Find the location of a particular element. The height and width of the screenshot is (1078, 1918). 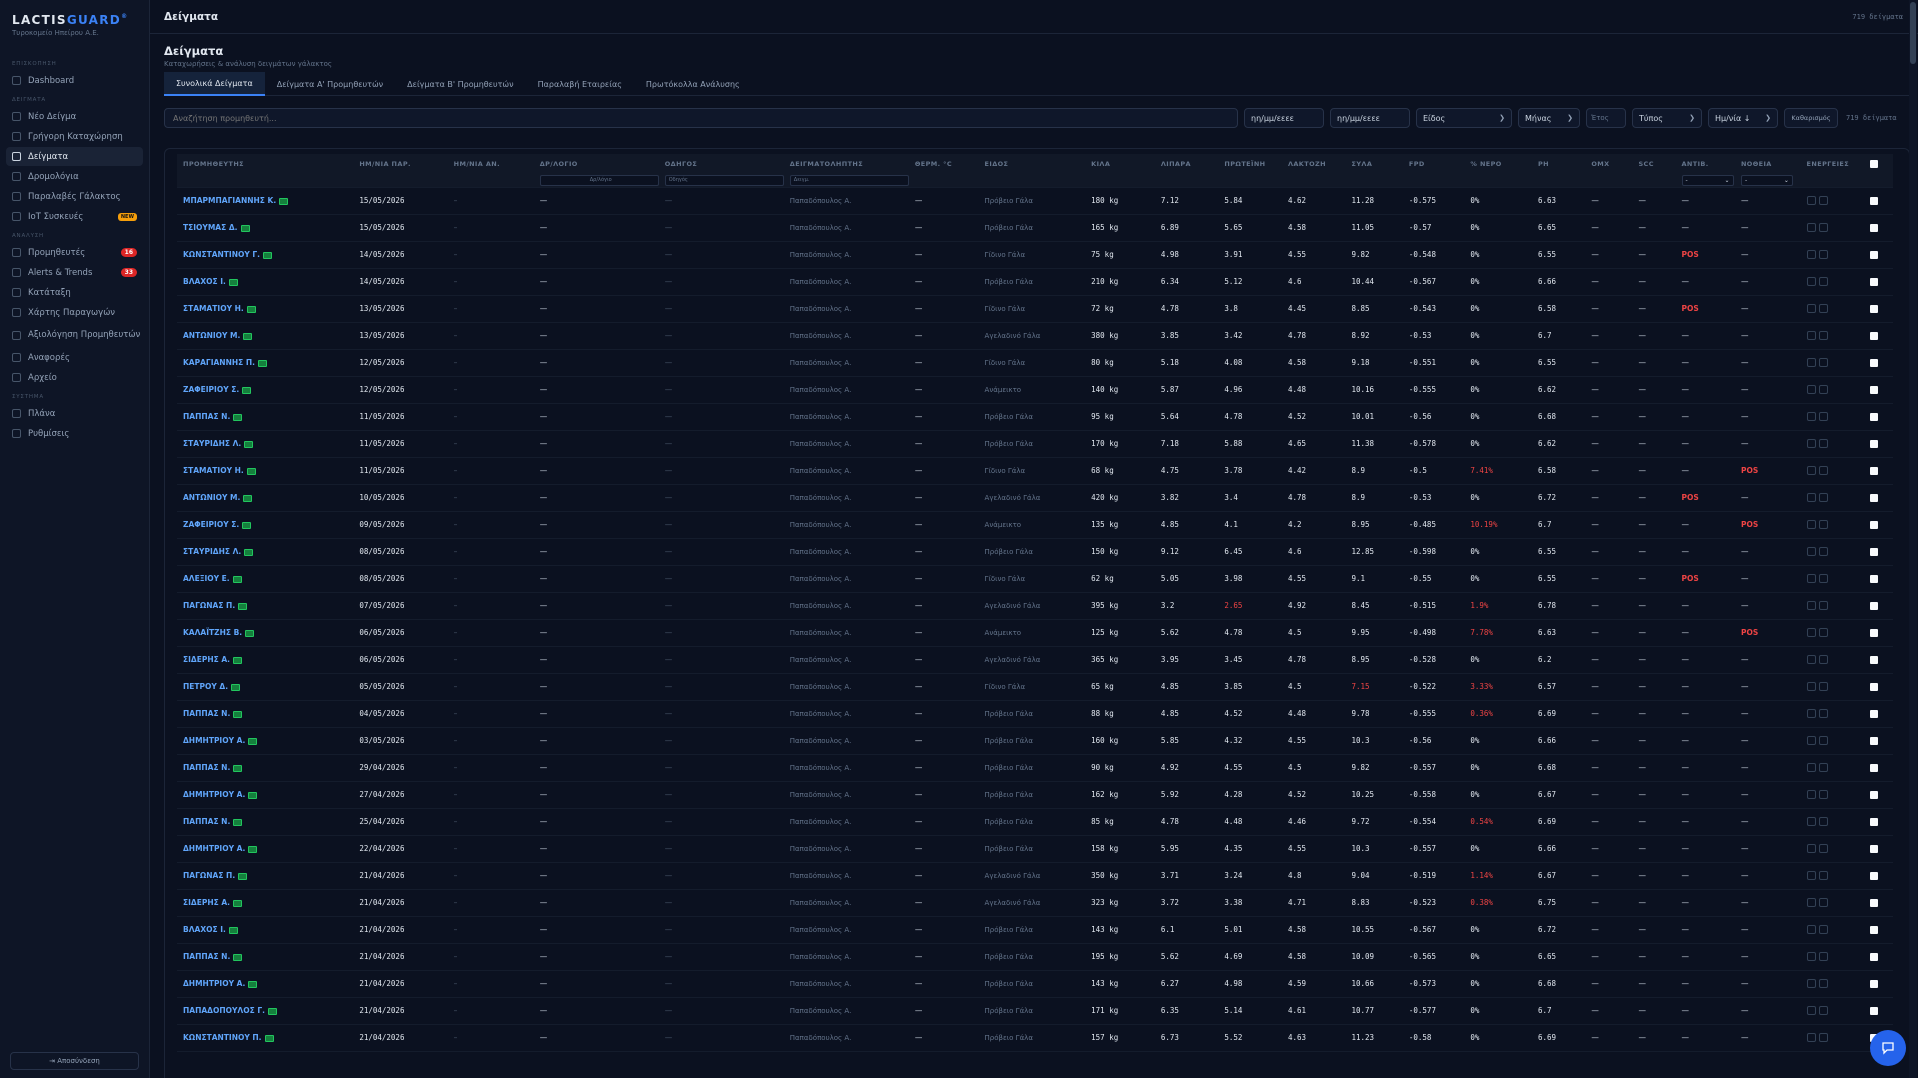

table-cell: ΜΠΑΡΜΠΑΓΙΑΝΝΗΣ Κ. is located at coordinates (265, 201).